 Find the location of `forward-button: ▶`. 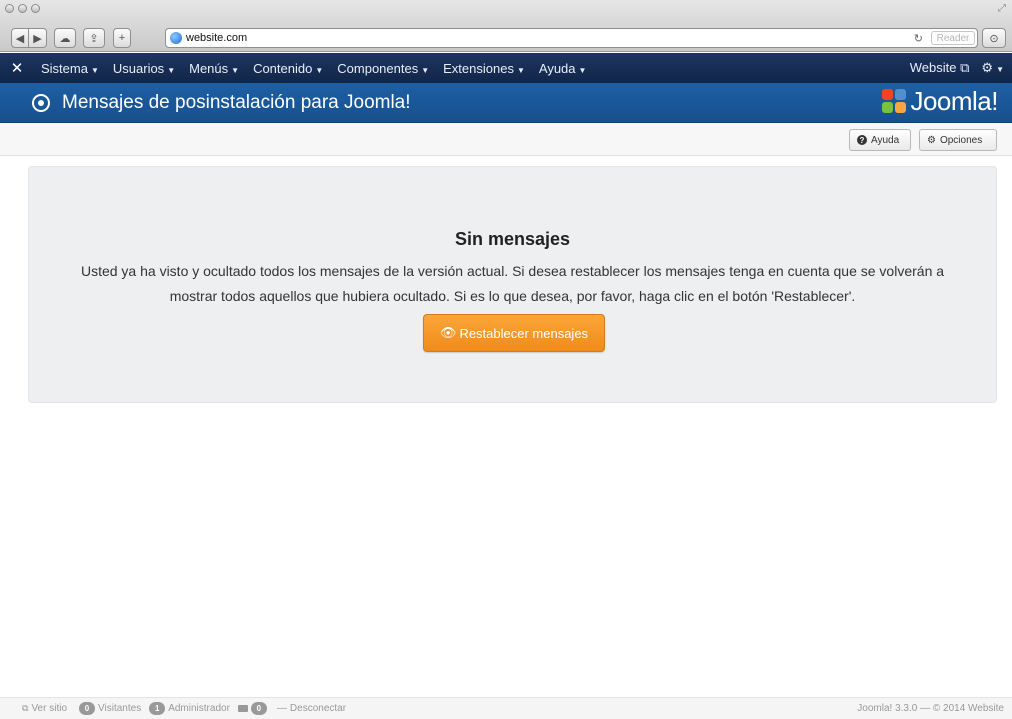

forward-button: ▶ is located at coordinates (38, 38).